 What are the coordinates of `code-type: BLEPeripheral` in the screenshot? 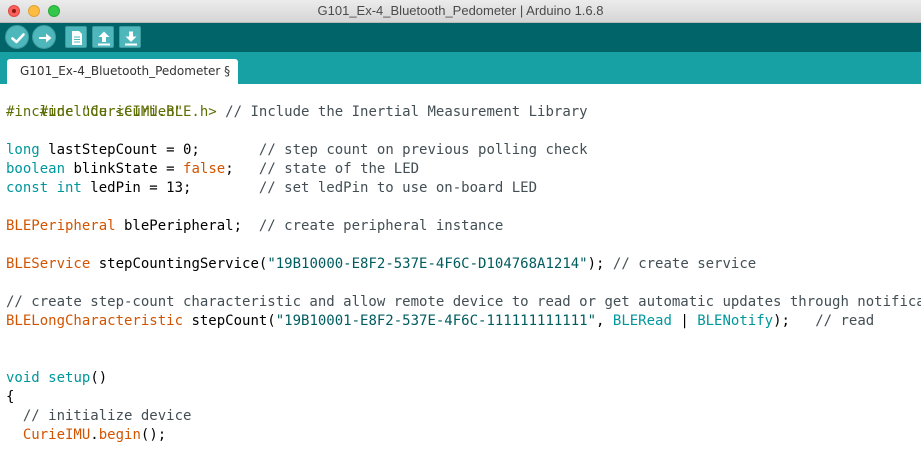 It's located at (61, 226).